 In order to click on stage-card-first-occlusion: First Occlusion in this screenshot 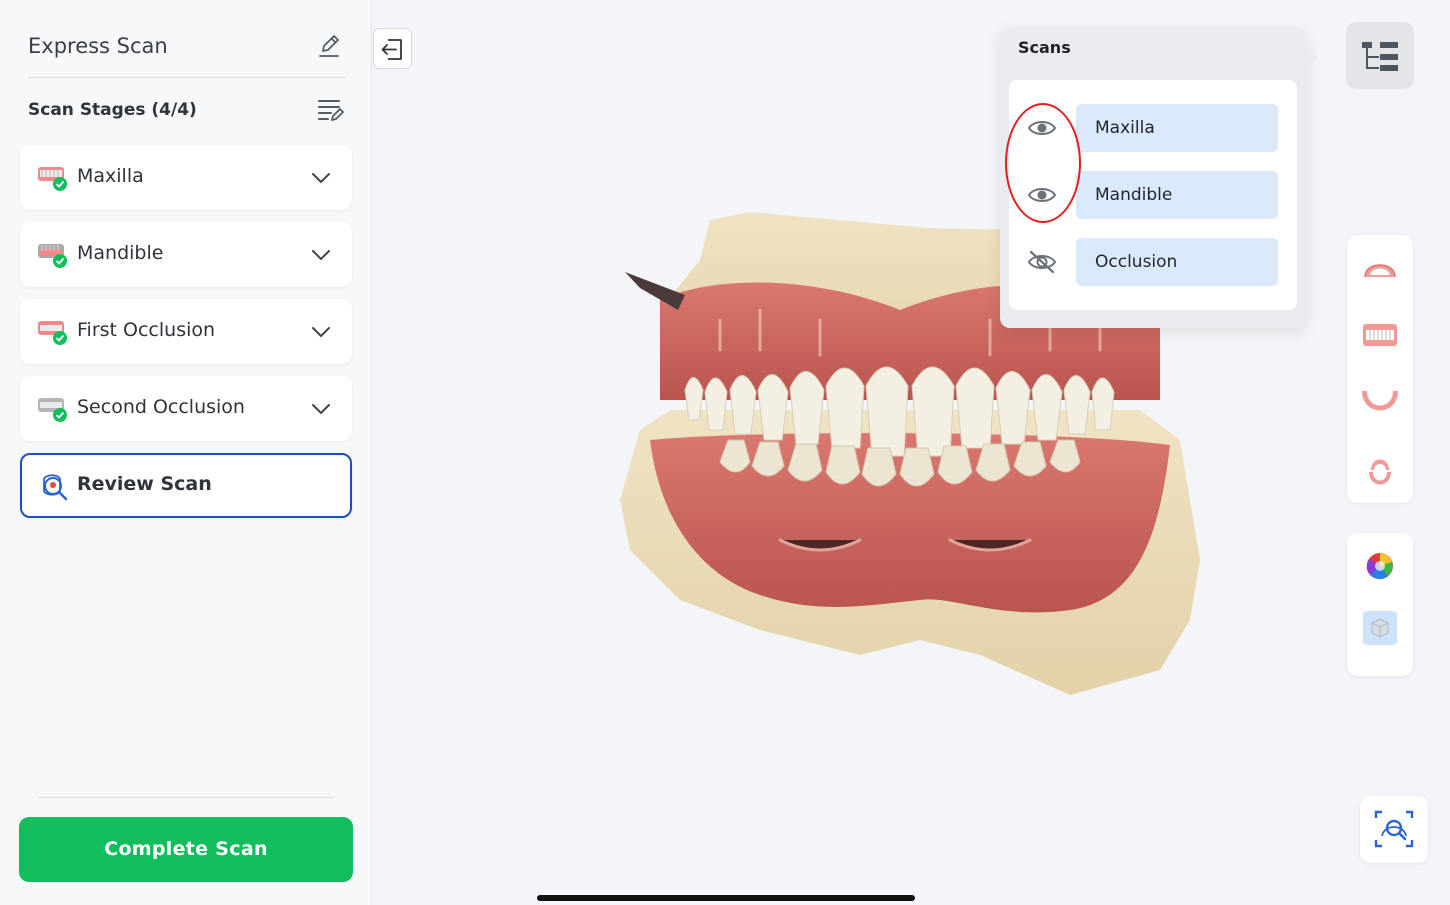, I will do `click(186, 331)`.